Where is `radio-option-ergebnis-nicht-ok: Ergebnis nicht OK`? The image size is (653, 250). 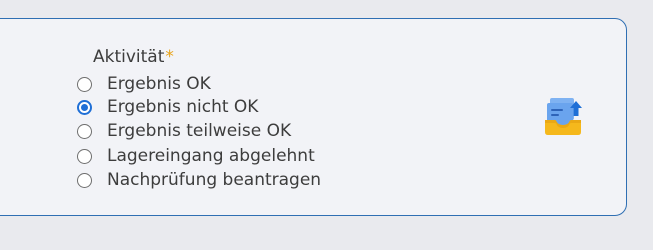 radio-option-ergebnis-nicht-ok: Ergebnis nicht OK is located at coordinates (167, 107).